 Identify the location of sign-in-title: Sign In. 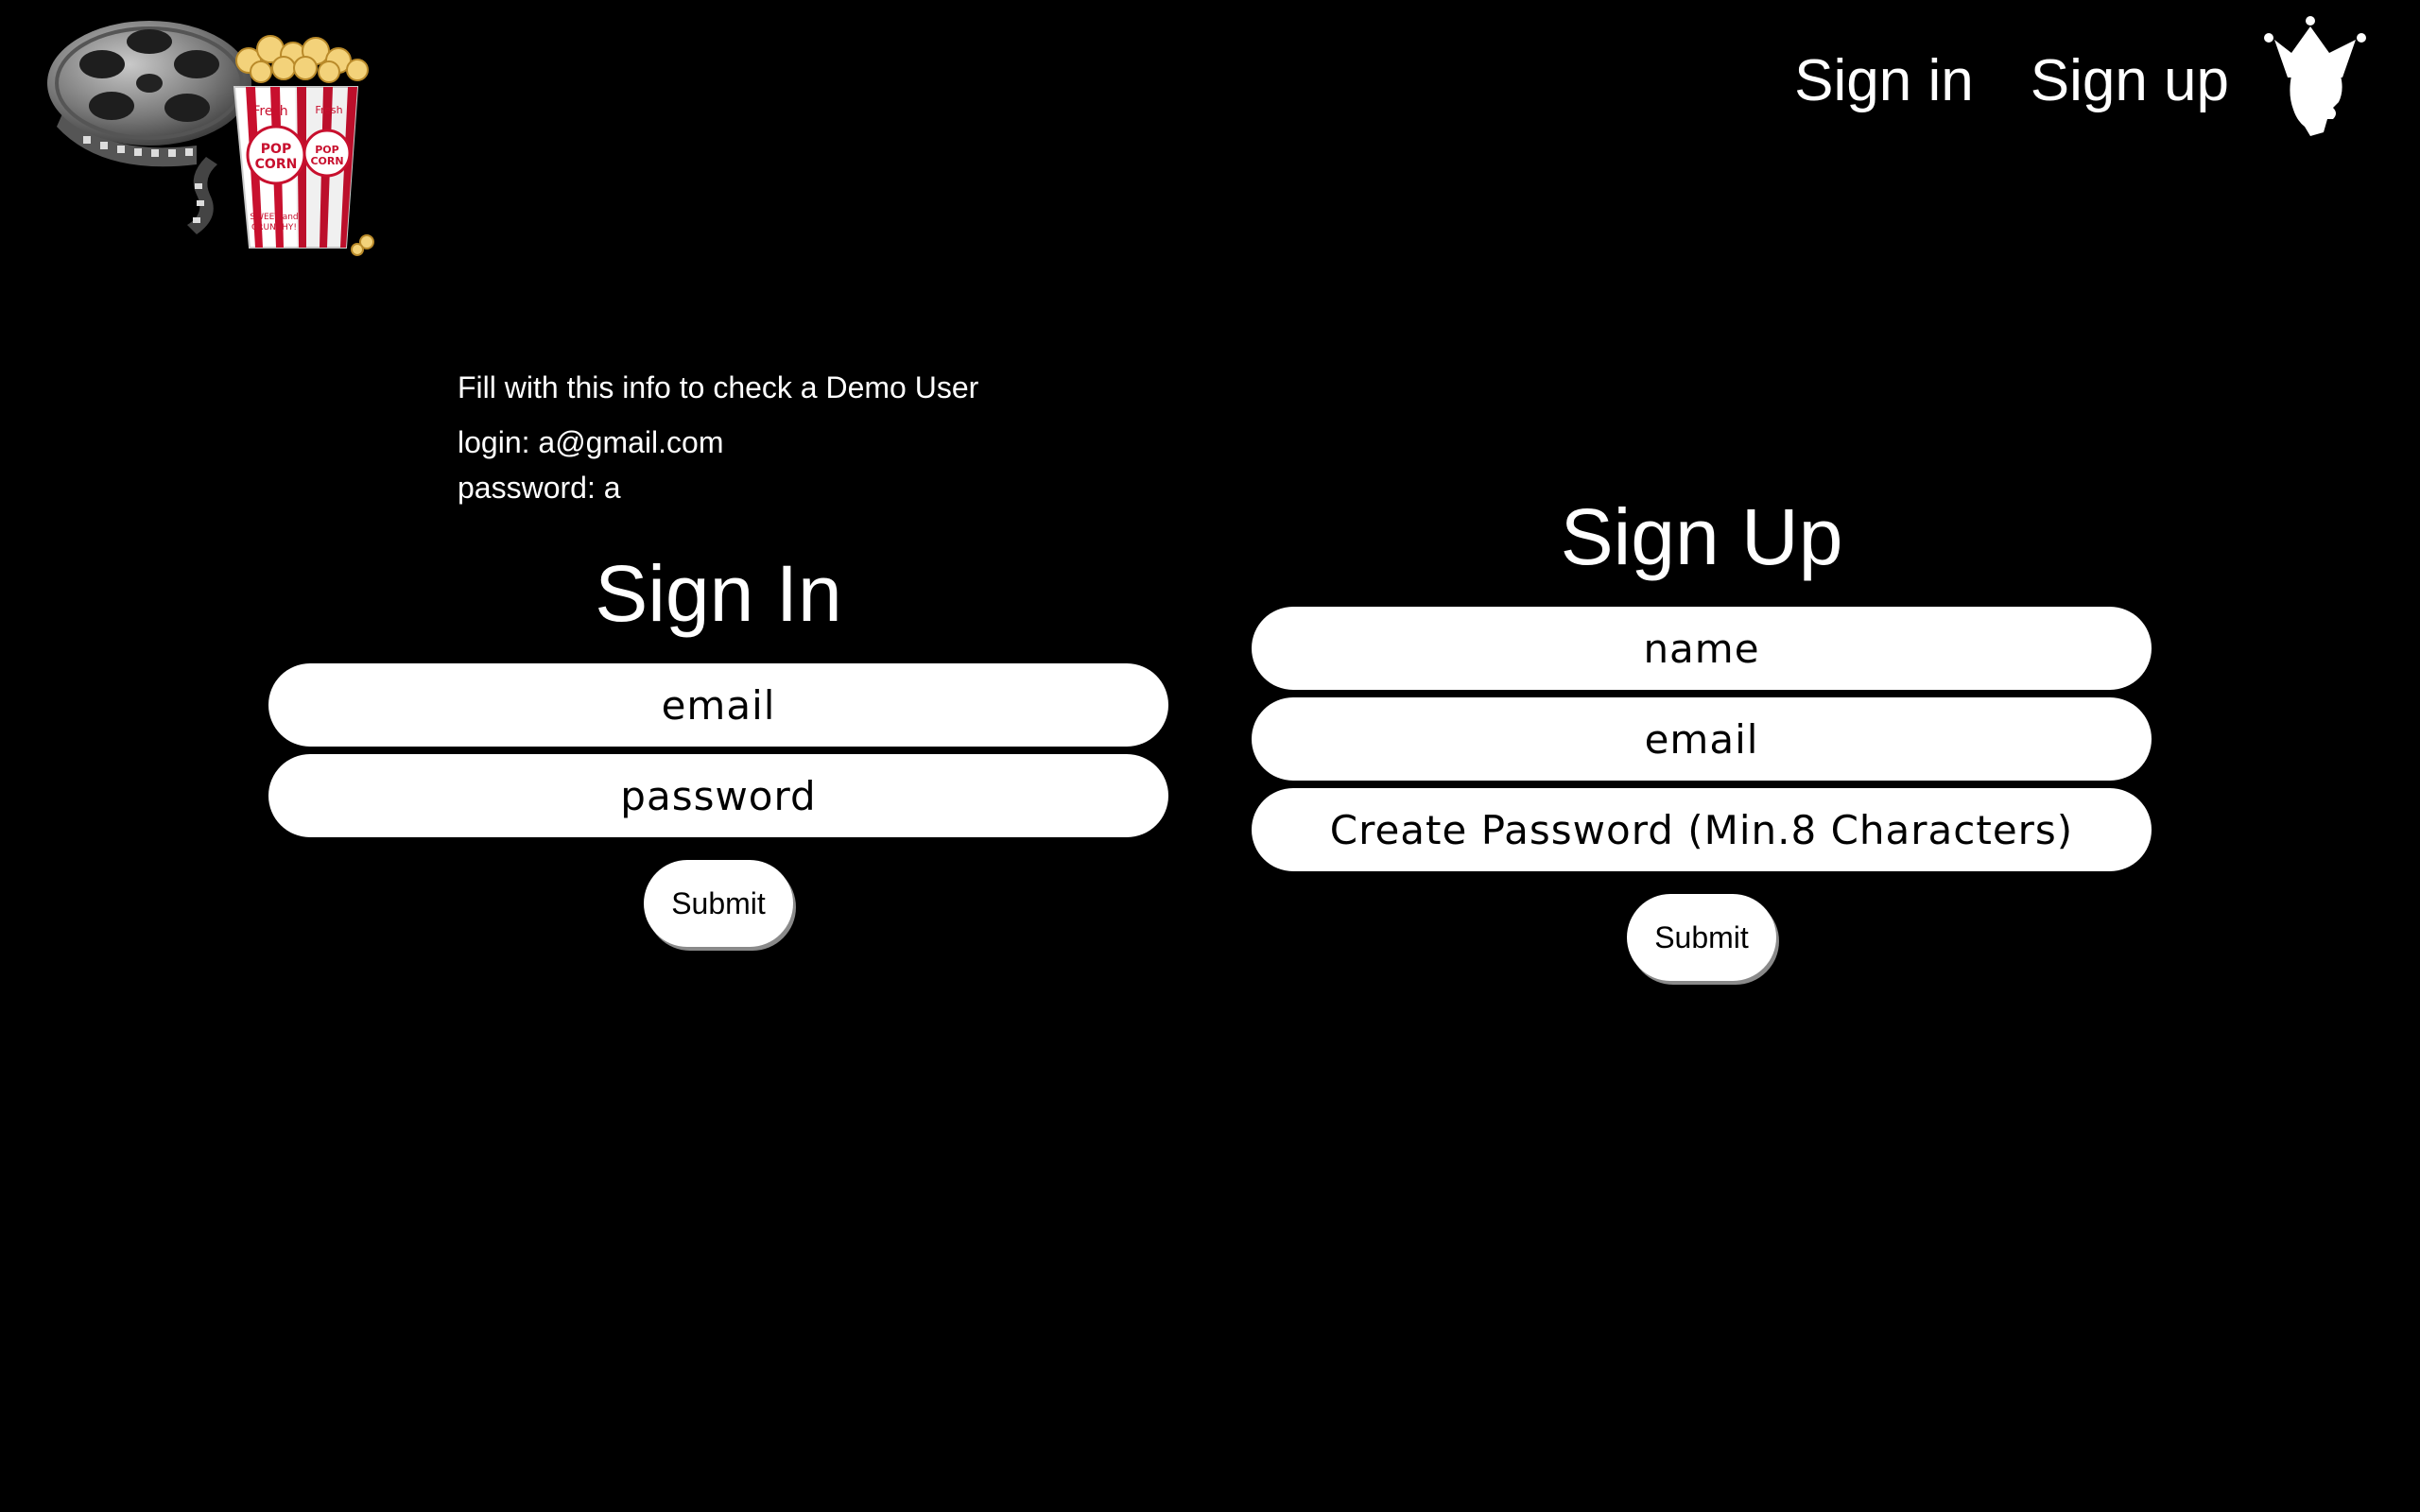
(718, 593).